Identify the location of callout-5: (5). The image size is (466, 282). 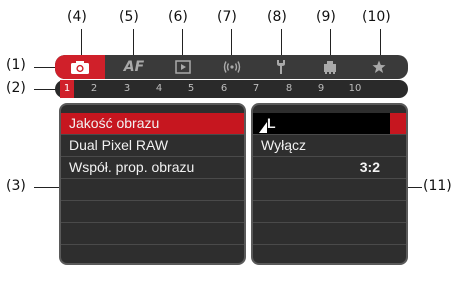
(129, 17).